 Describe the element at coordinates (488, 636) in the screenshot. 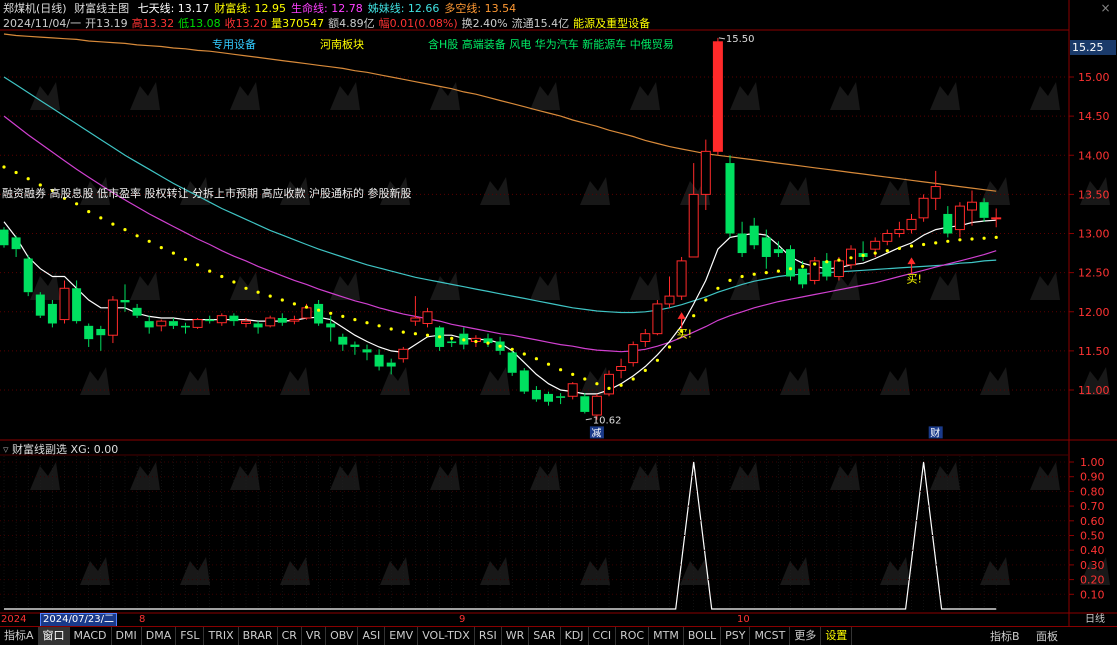

I see `tab-14: RSI` at that location.